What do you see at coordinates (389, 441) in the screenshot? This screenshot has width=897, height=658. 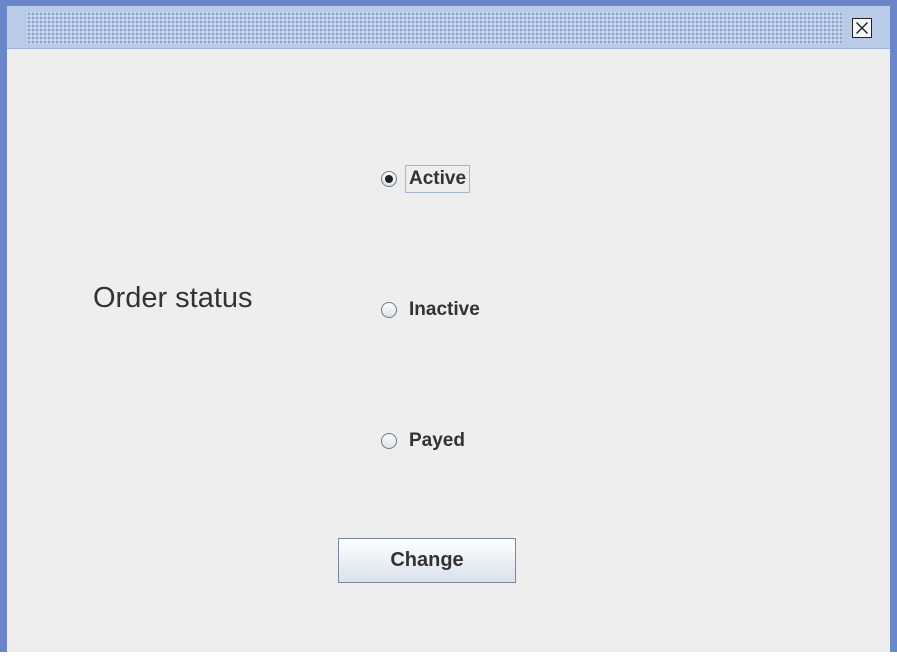 I see `radio-button-payed` at bounding box center [389, 441].